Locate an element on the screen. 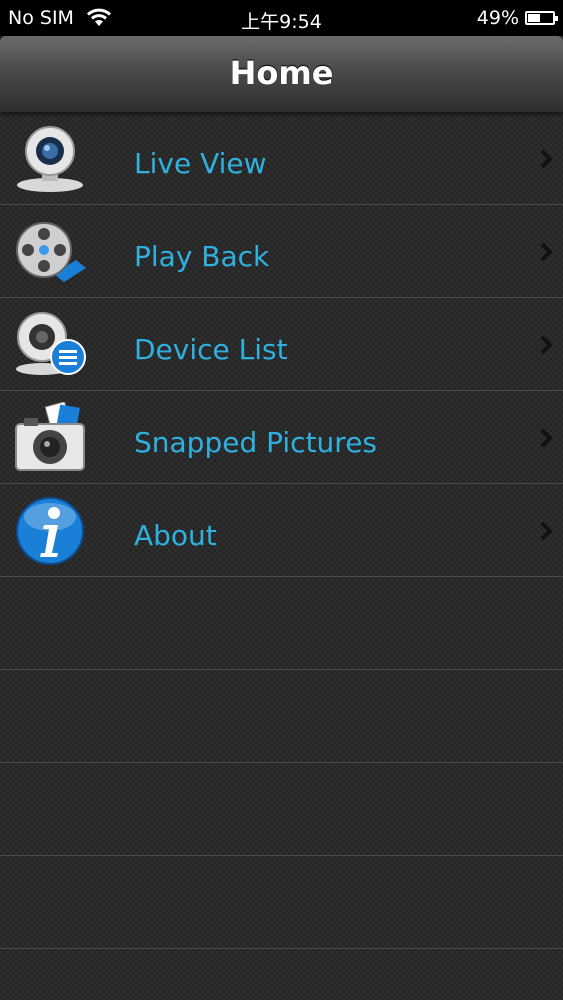 The width and height of the screenshot is (563, 1000). battery-percent: 49% is located at coordinates (497, 18).